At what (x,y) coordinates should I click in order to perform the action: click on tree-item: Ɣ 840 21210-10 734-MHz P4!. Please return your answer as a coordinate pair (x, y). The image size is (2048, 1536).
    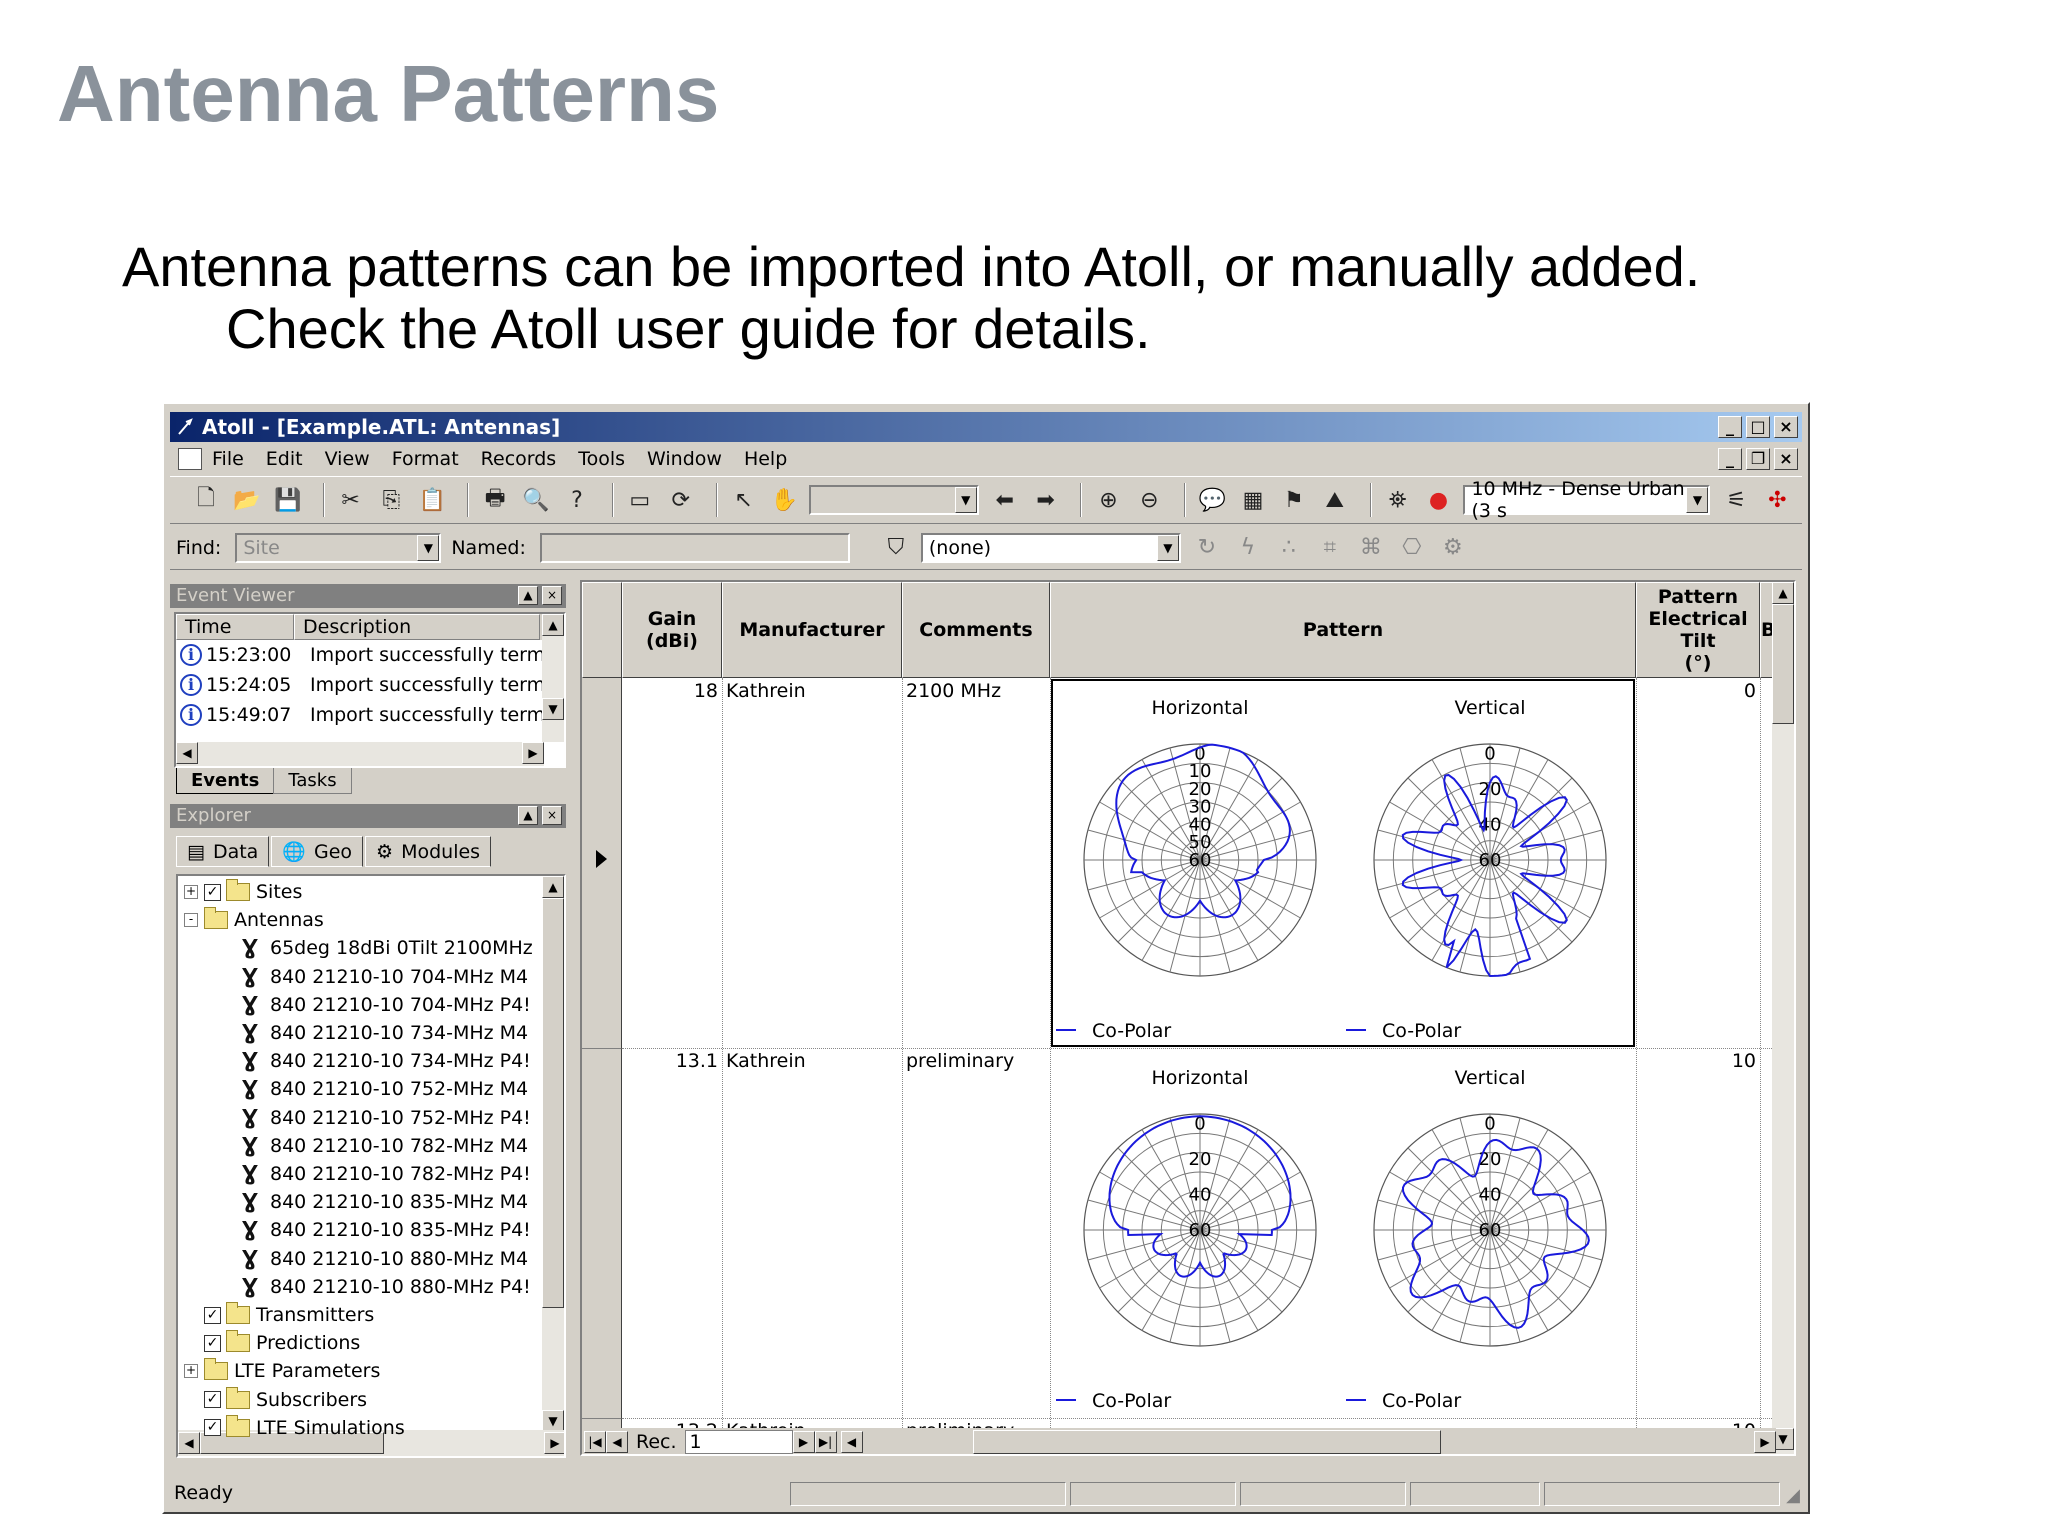
    Looking at the image, I should click on (386, 1061).